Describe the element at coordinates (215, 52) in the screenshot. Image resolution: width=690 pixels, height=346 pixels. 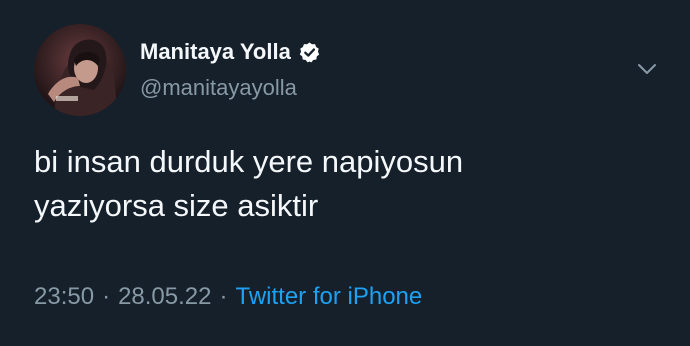
I see `author-display-name: Manitaya Yolla` at that location.